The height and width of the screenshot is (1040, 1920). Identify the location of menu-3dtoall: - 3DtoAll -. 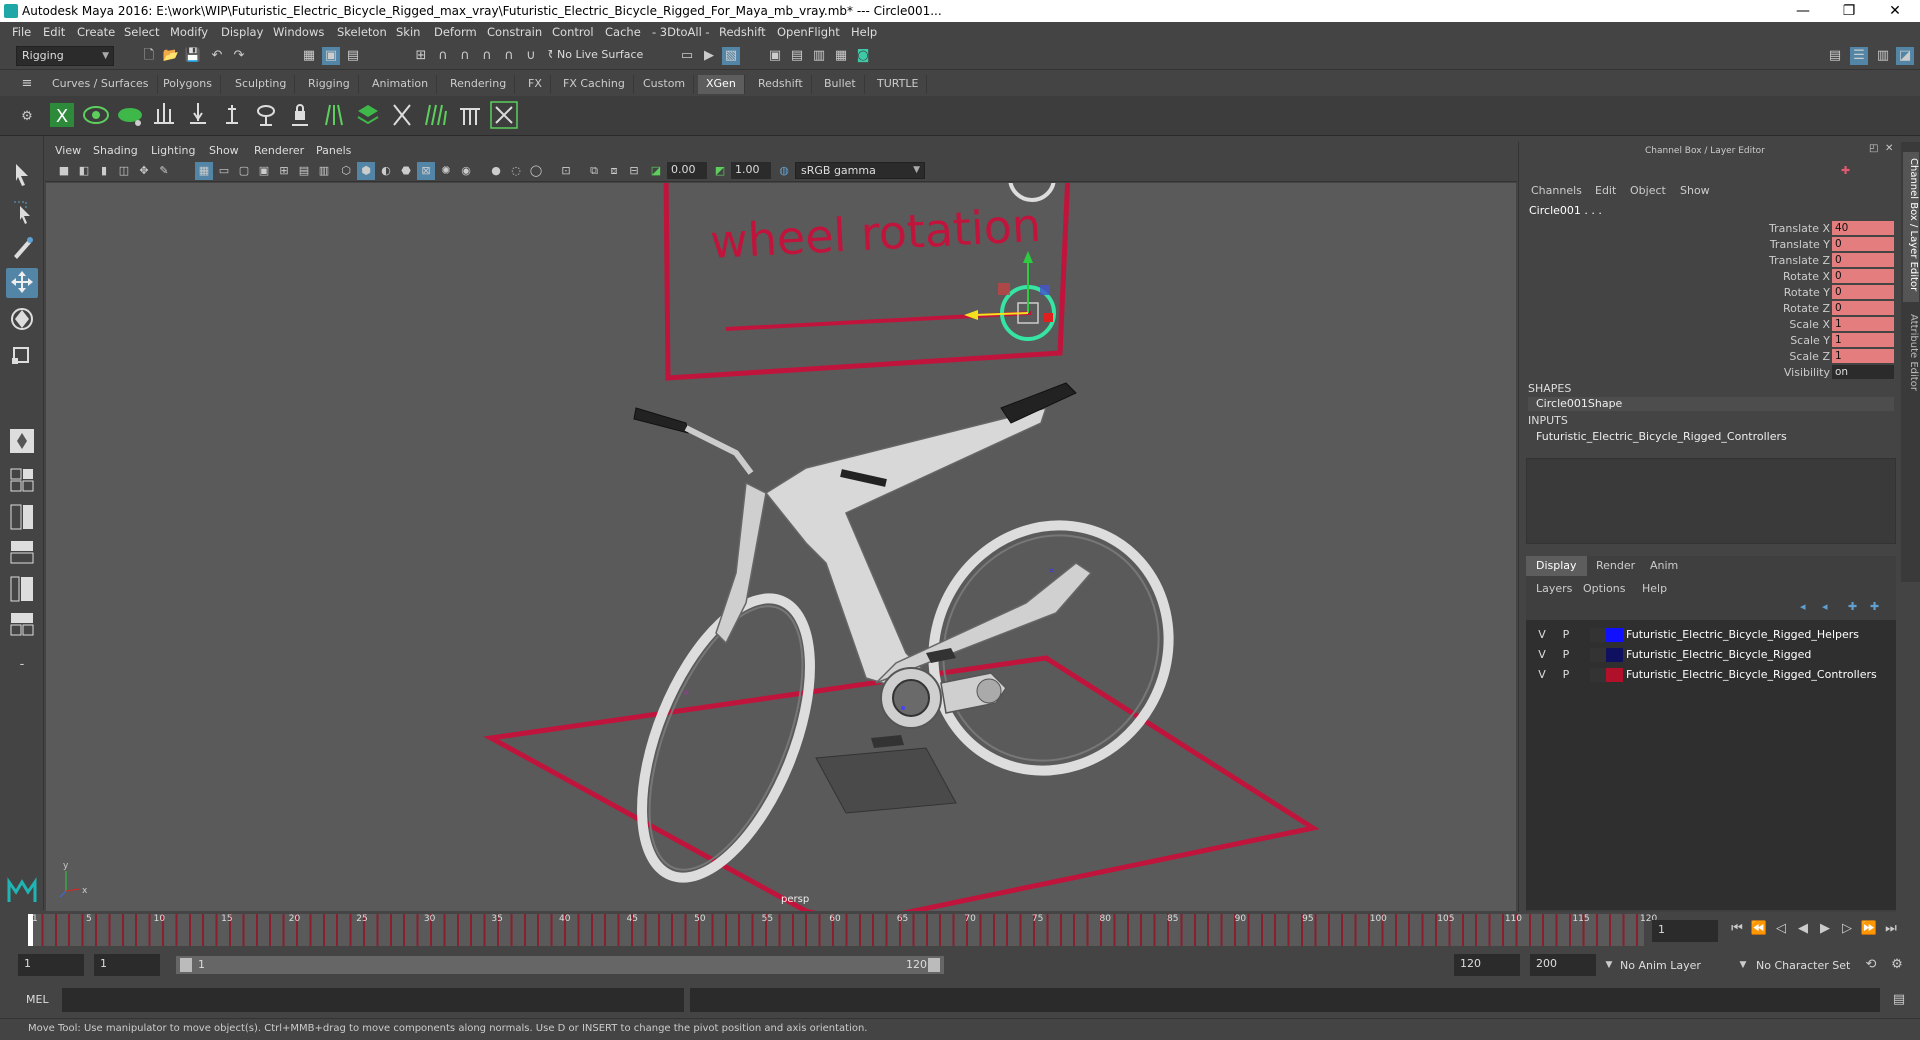
(681, 32).